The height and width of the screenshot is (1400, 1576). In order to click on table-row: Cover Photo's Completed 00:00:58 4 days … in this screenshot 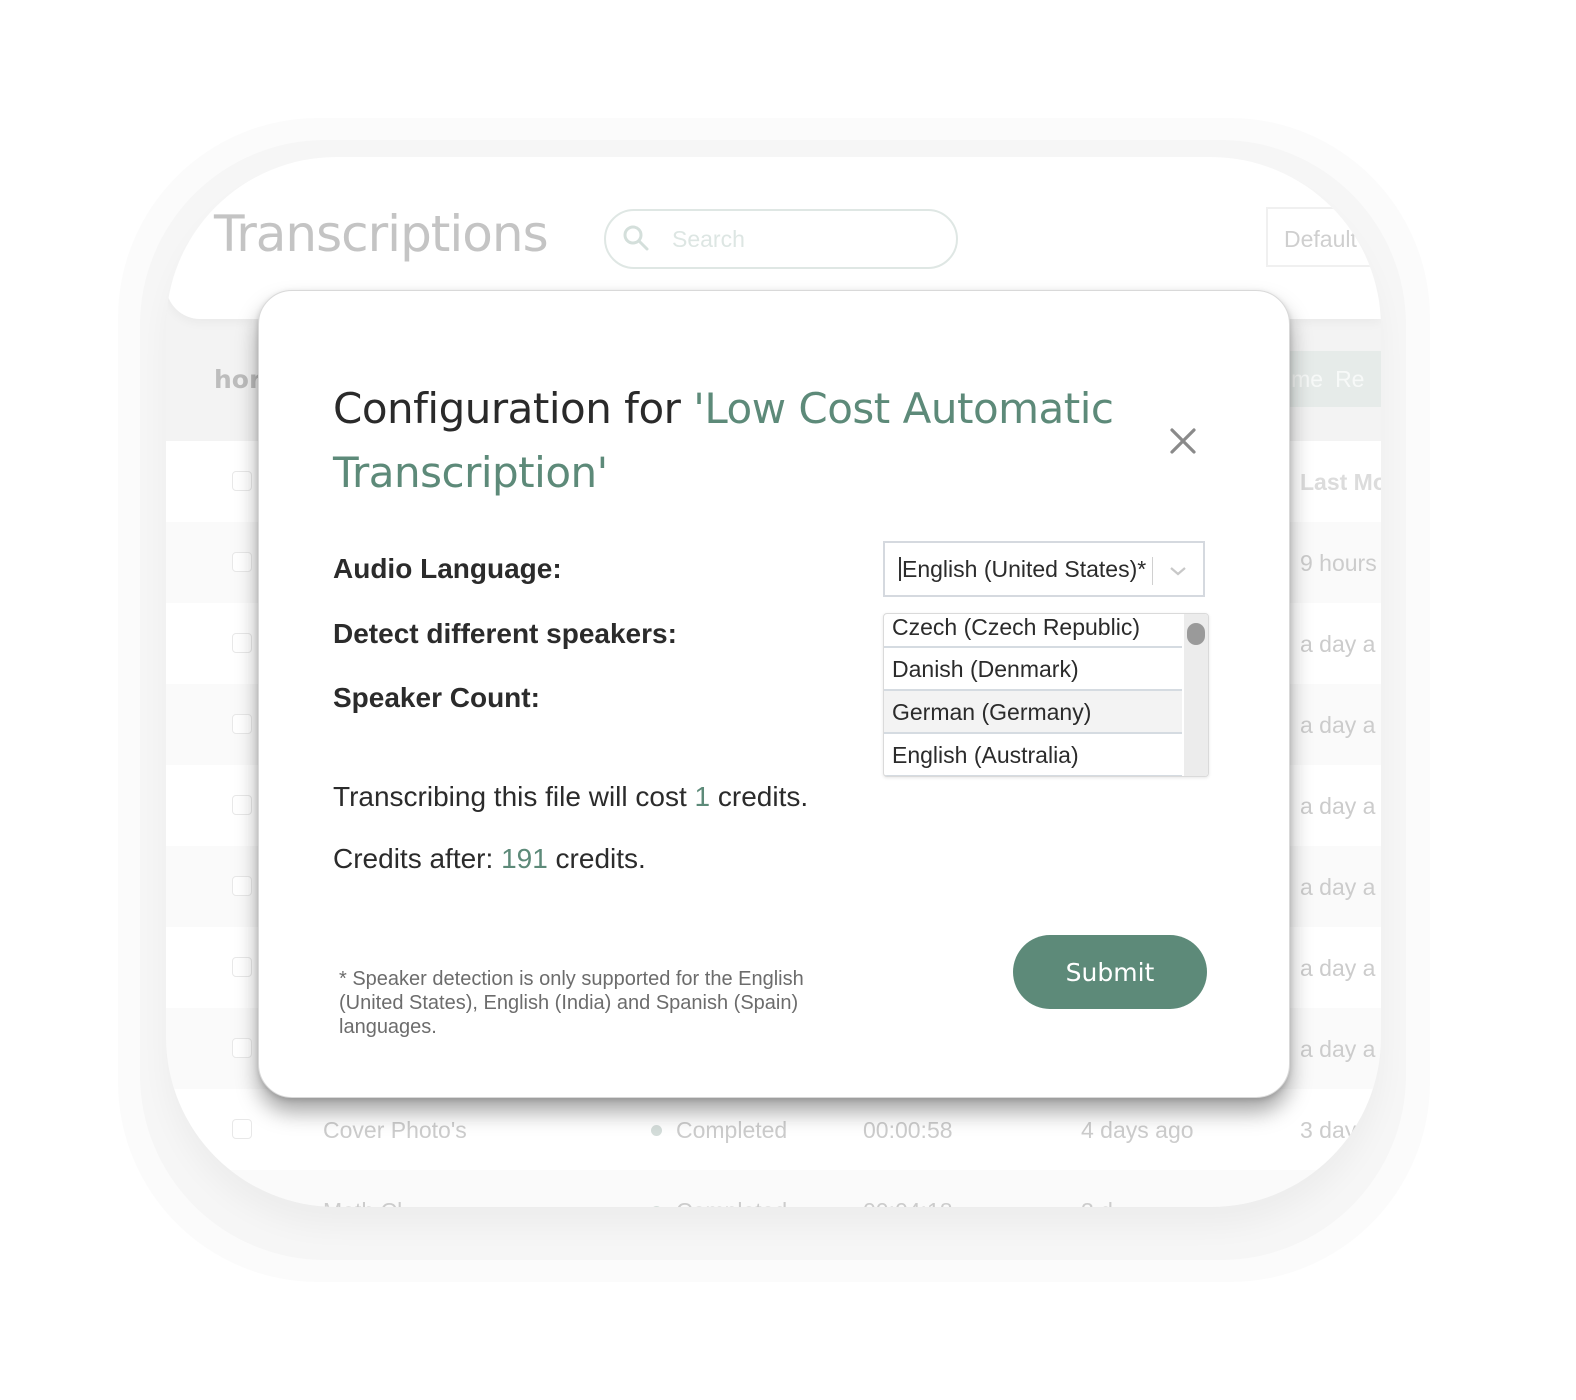, I will do `click(773, 1129)`.